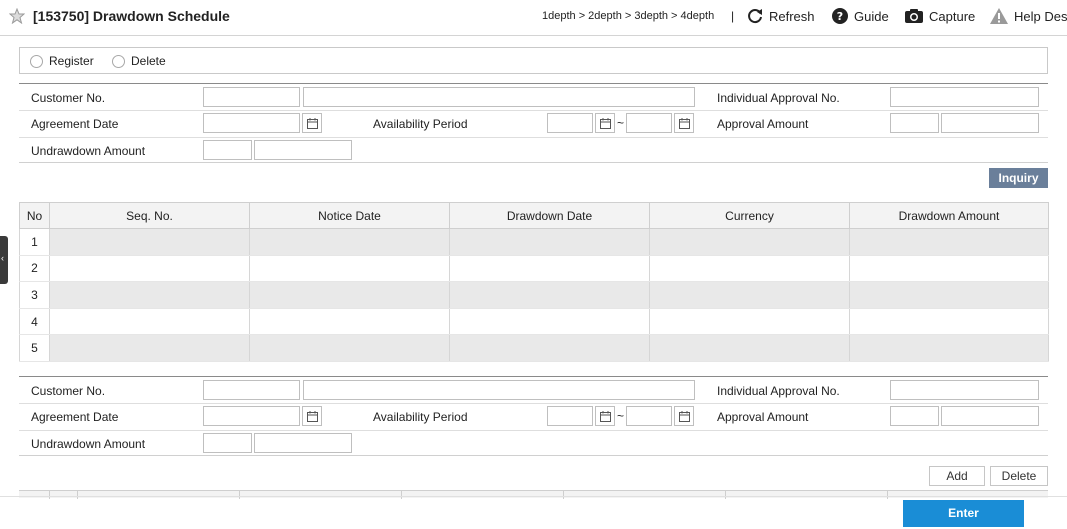  Describe the element at coordinates (88, 151) in the screenshot. I see `undrawdown-amount-label: Undrawdown Amount` at that location.